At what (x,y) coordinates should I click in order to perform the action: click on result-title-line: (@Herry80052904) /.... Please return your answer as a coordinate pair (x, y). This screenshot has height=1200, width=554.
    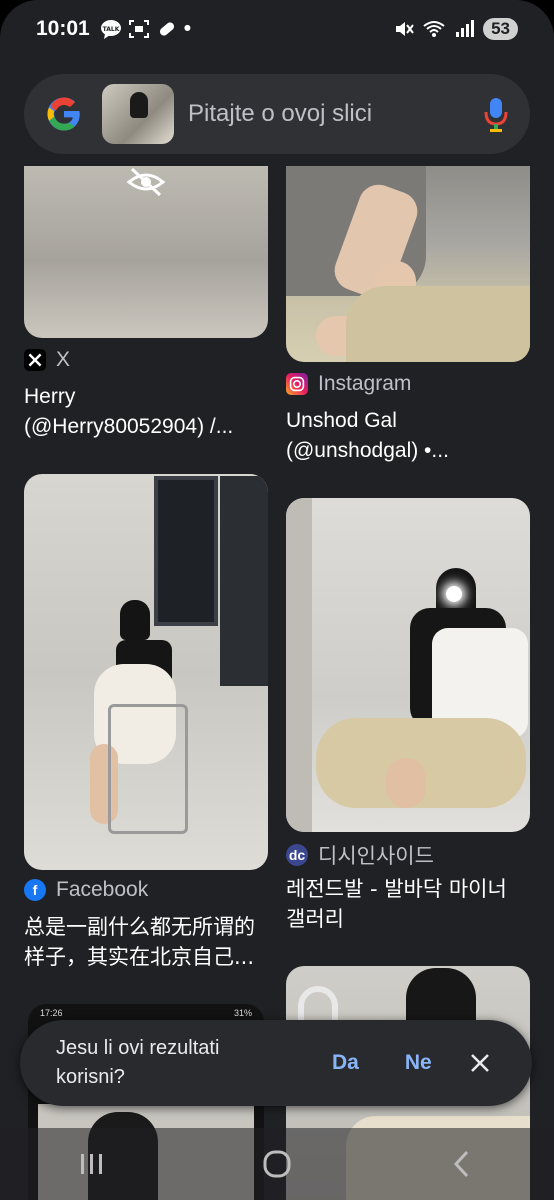
    Looking at the image, I should click on (129, 426).